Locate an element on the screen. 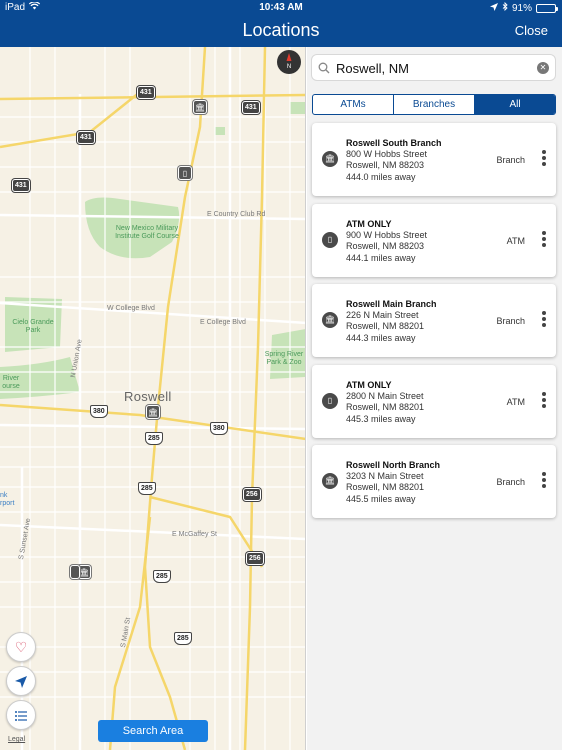 The width and height of the screenshot is (562, 750). search-input is located at coordinates (431, 68).